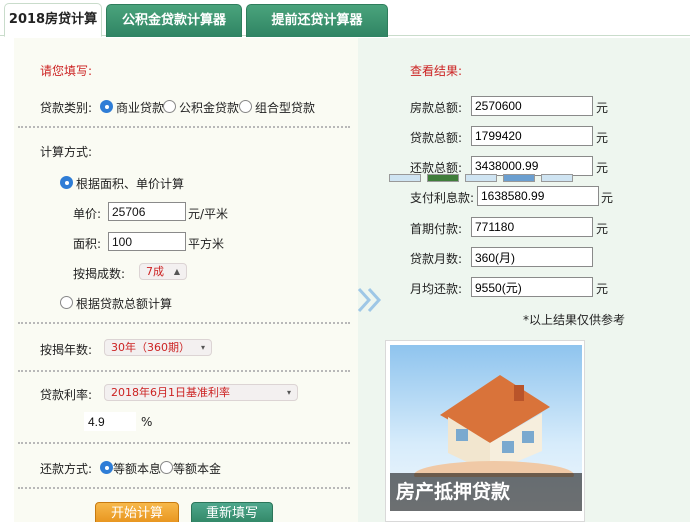 This screenshot has width=690, height=522. Describe the element at coordinates (441, 198) in the screenshot. I see `result-label-interest: 支付利息款:` at that location.